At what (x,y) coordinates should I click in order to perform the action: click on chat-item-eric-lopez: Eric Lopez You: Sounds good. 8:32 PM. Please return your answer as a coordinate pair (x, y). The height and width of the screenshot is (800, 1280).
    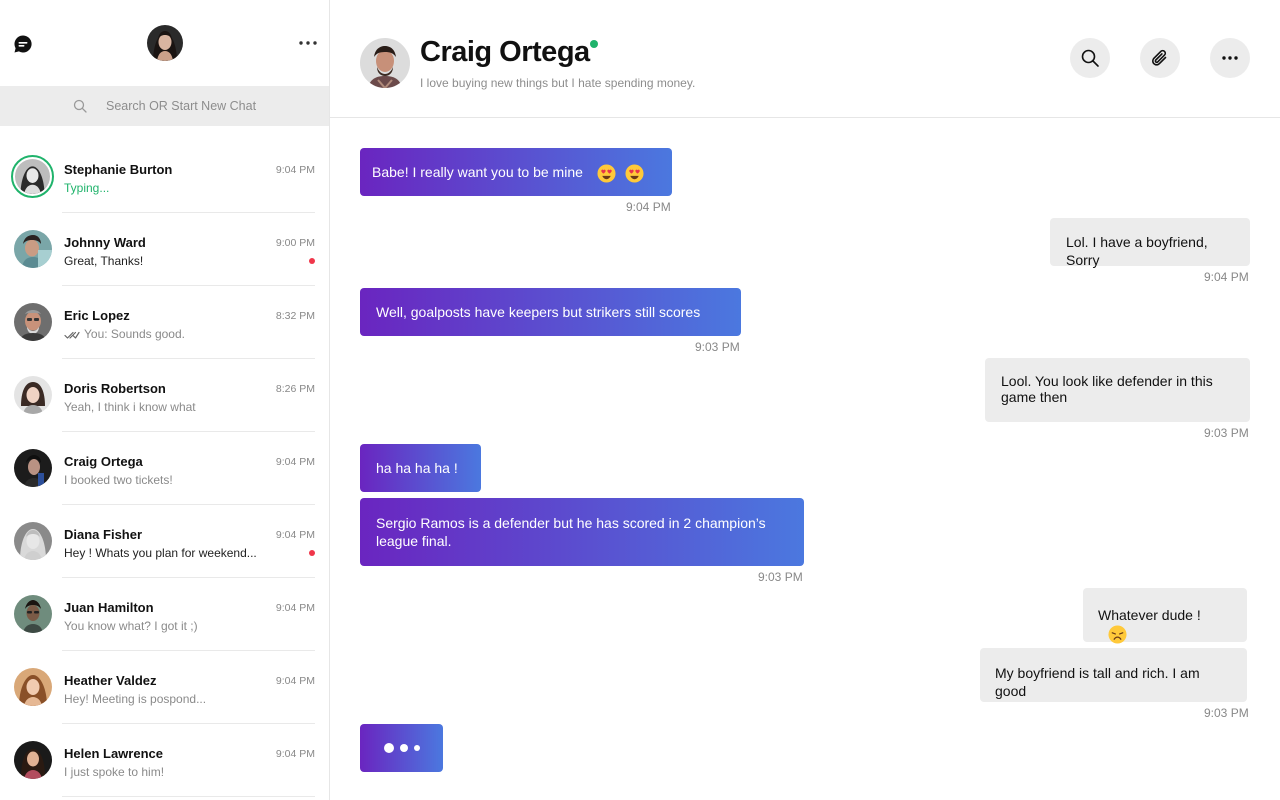
    Looking at the image, I should click on (164, 322).